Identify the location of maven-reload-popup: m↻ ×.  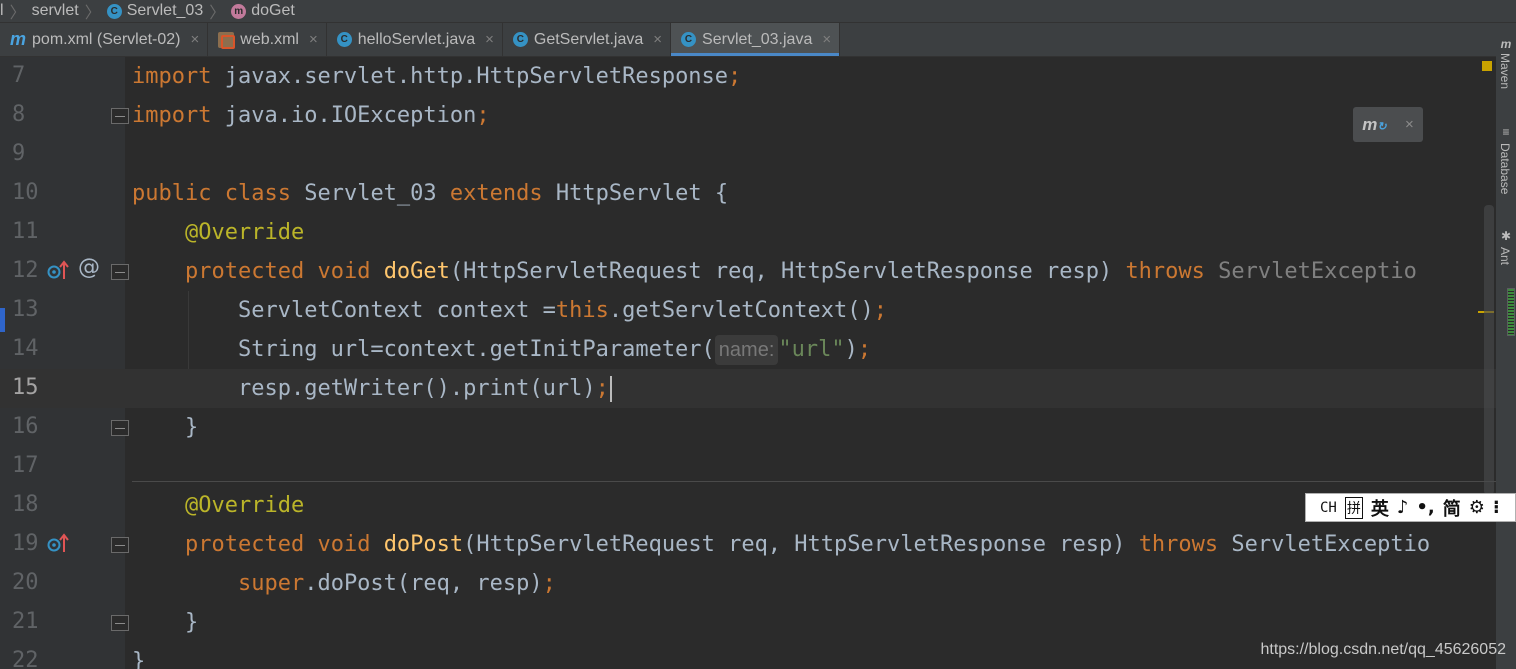
(1388, 124).